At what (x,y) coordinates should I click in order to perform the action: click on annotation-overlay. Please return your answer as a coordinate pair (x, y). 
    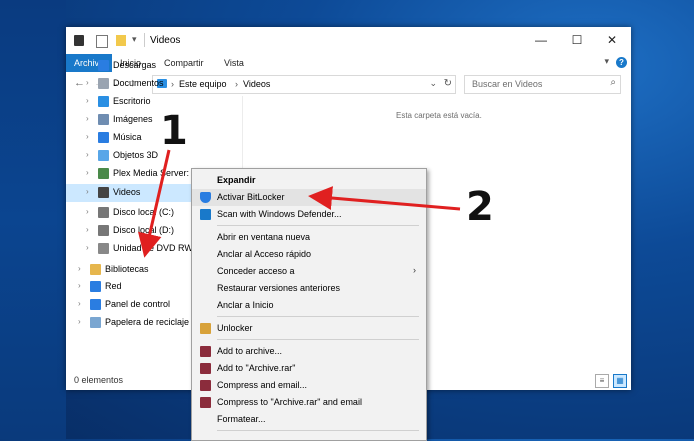
    Looking at the image, I should click on (299, 203).